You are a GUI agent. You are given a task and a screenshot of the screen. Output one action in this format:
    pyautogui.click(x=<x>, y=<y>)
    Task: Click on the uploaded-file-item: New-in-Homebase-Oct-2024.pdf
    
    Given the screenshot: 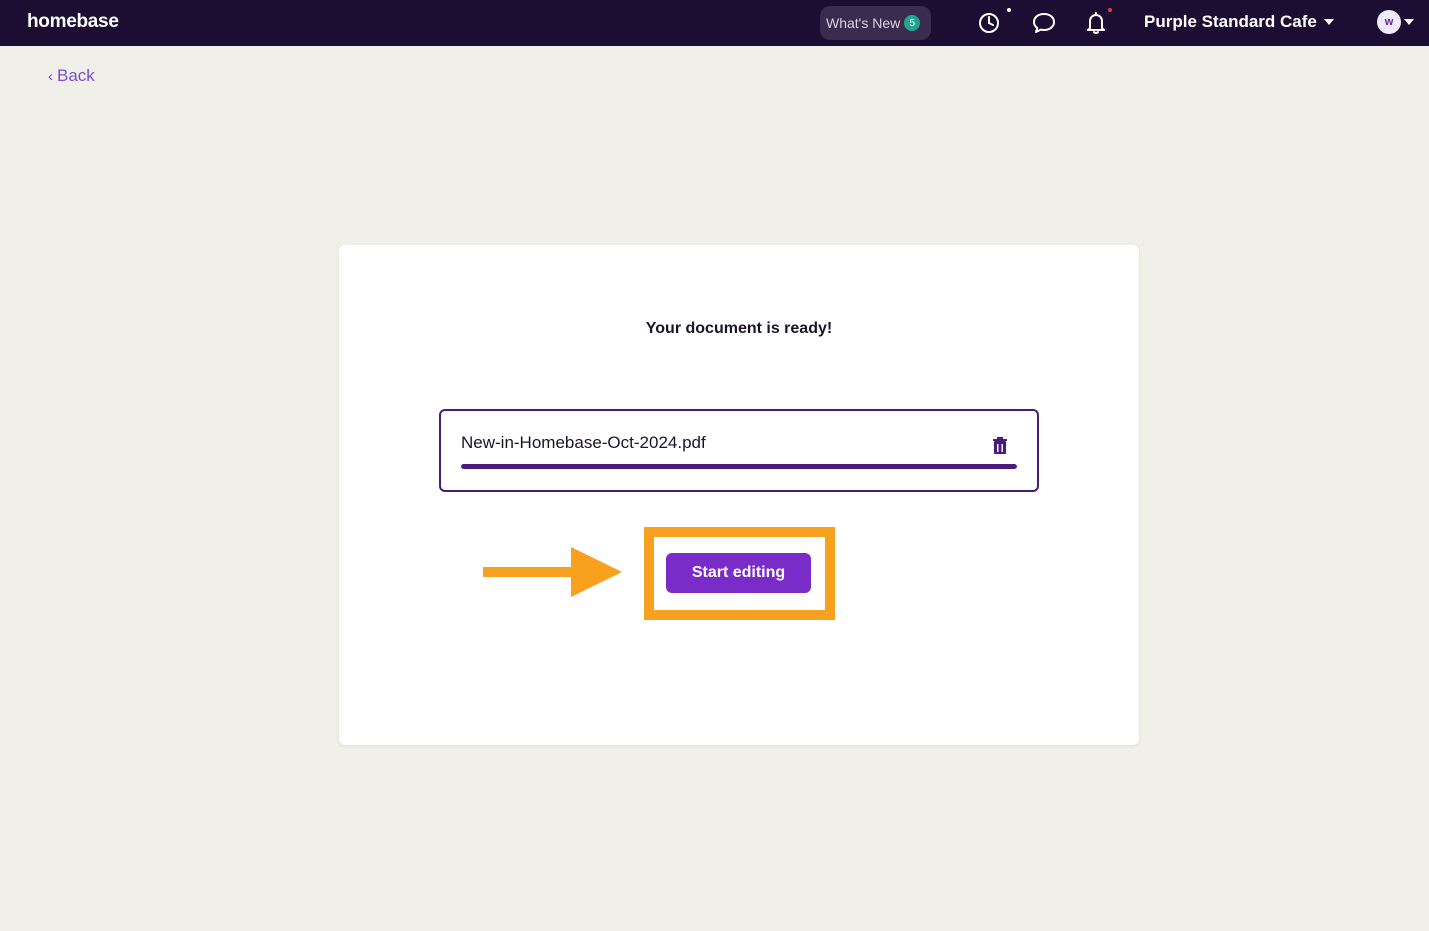 What is the action you would take?
    pyautogui.click(x=739, y=450)
    